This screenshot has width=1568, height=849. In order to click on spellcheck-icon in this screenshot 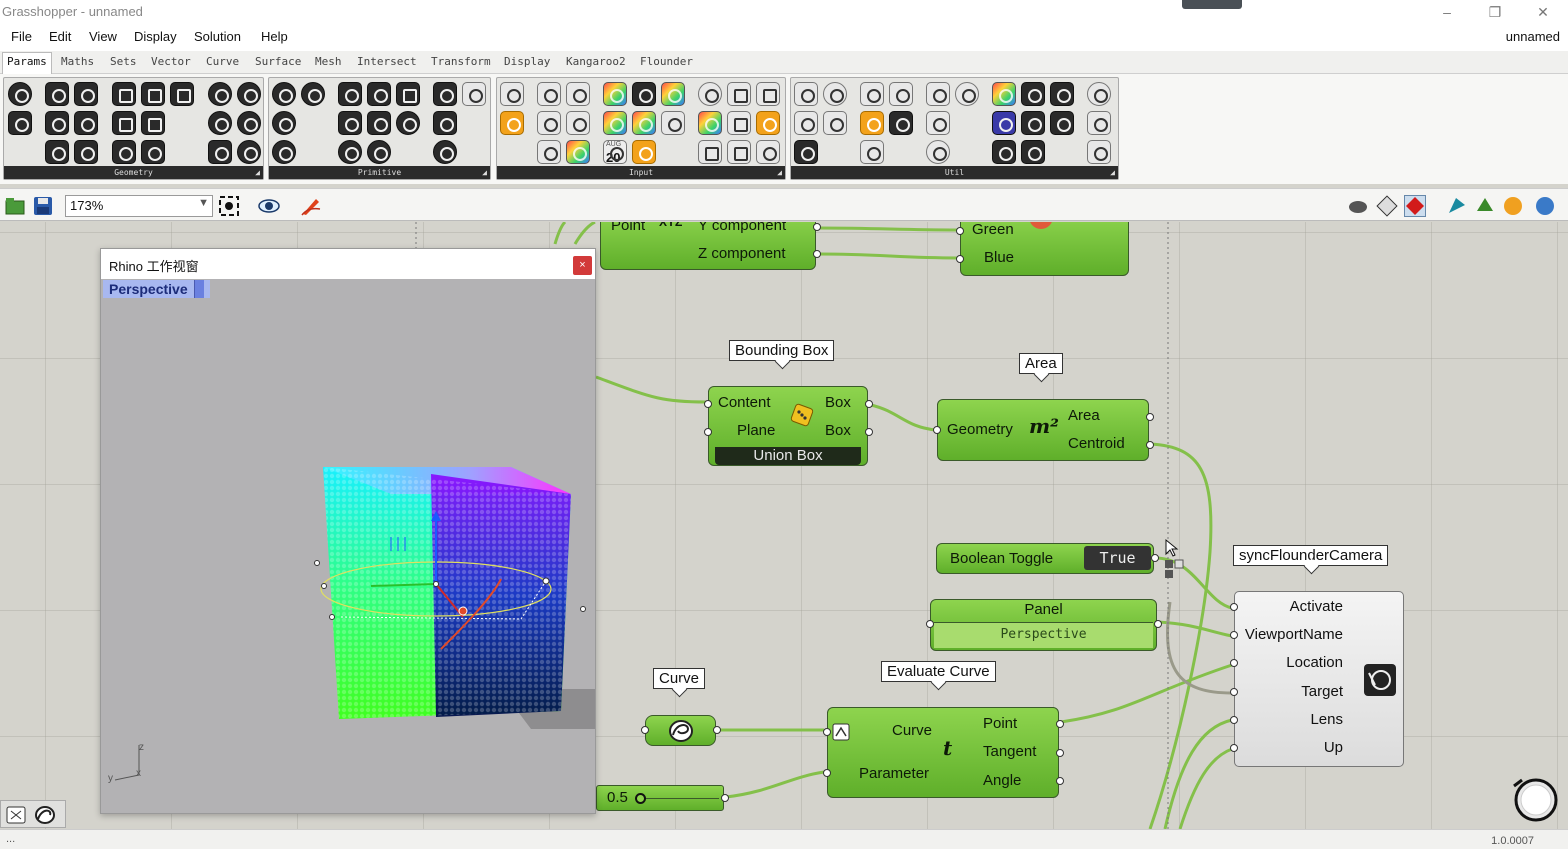, I will do `click(835, 123)`.